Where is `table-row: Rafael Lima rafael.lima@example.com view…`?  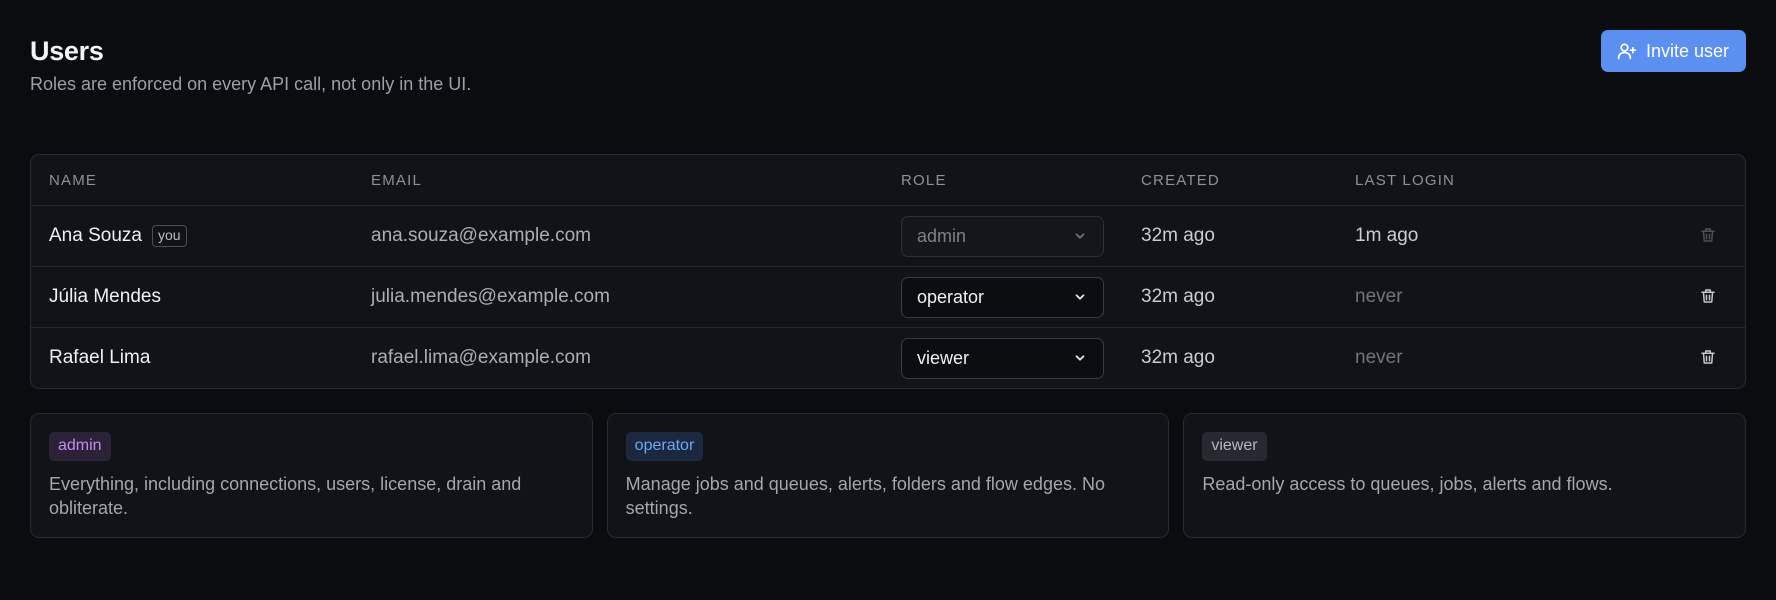
table-row: Rafael Lima rafael.lima@example.com view… is located at coordinates (888, 357).